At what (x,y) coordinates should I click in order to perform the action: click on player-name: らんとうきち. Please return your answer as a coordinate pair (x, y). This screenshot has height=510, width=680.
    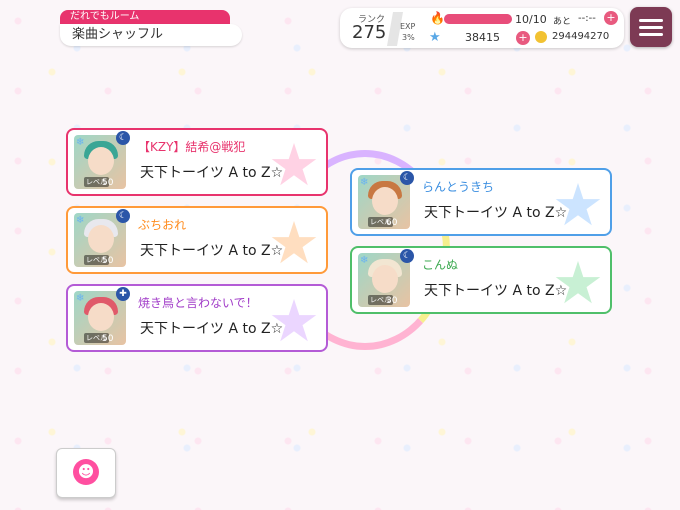
    Looking at the image, I should click on (458, 187).